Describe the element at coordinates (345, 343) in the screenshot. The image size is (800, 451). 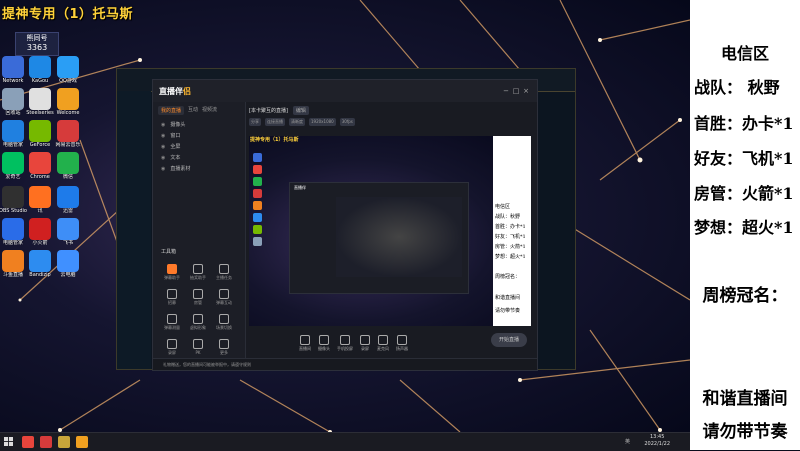
I see `bottom-toolbar-button: 手机投屏` at that location.